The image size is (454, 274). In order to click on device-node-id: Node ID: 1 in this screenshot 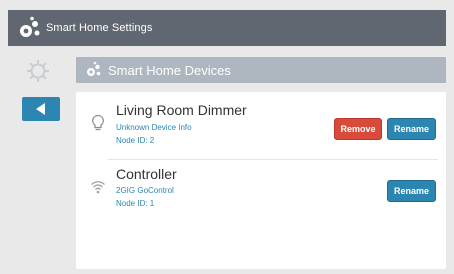, I will do `click(135, 203)`.